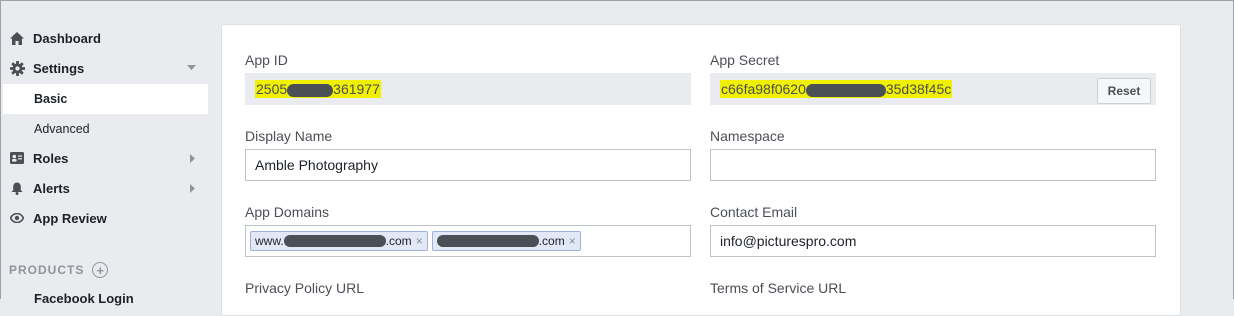 Image resolution: width=1234 pixels, height=316 pixels. I want to click on display-name-label: Display Name, so click(289, 136).